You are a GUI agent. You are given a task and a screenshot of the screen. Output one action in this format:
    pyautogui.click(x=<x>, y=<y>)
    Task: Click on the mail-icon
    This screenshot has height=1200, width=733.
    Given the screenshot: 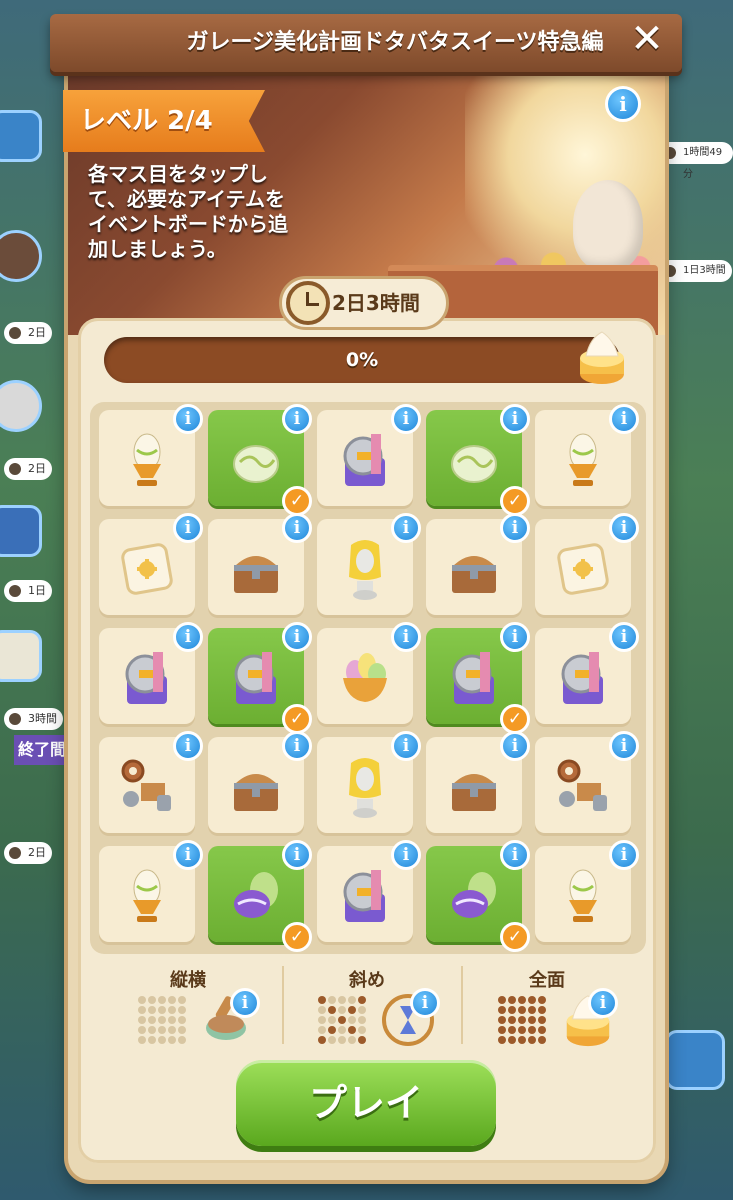 What is the action you would take?
    pyautogui.click(x=695, y=1060)
    